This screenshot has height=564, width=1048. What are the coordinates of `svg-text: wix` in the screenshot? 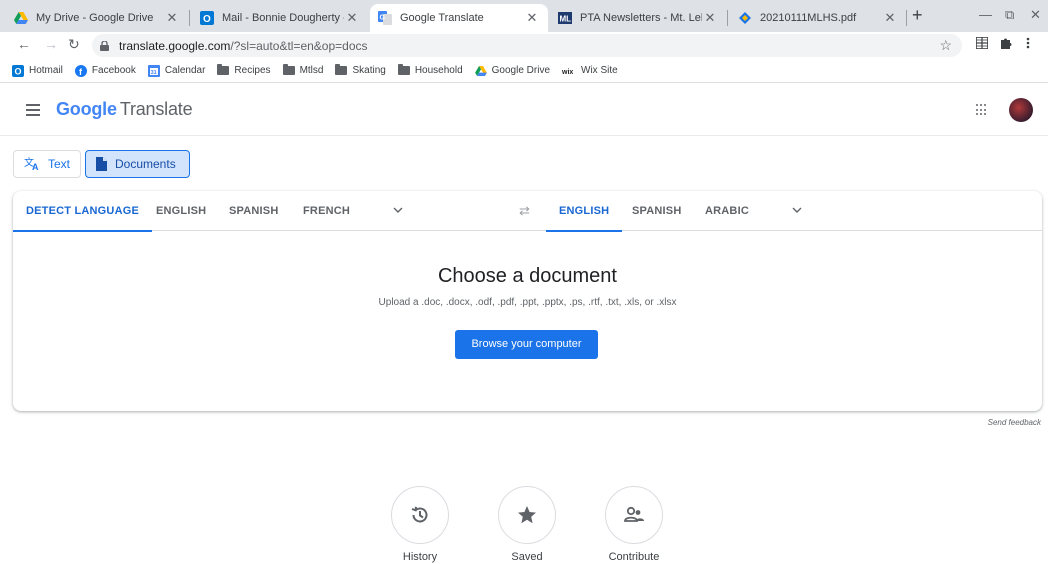 It's located at (567, 72).